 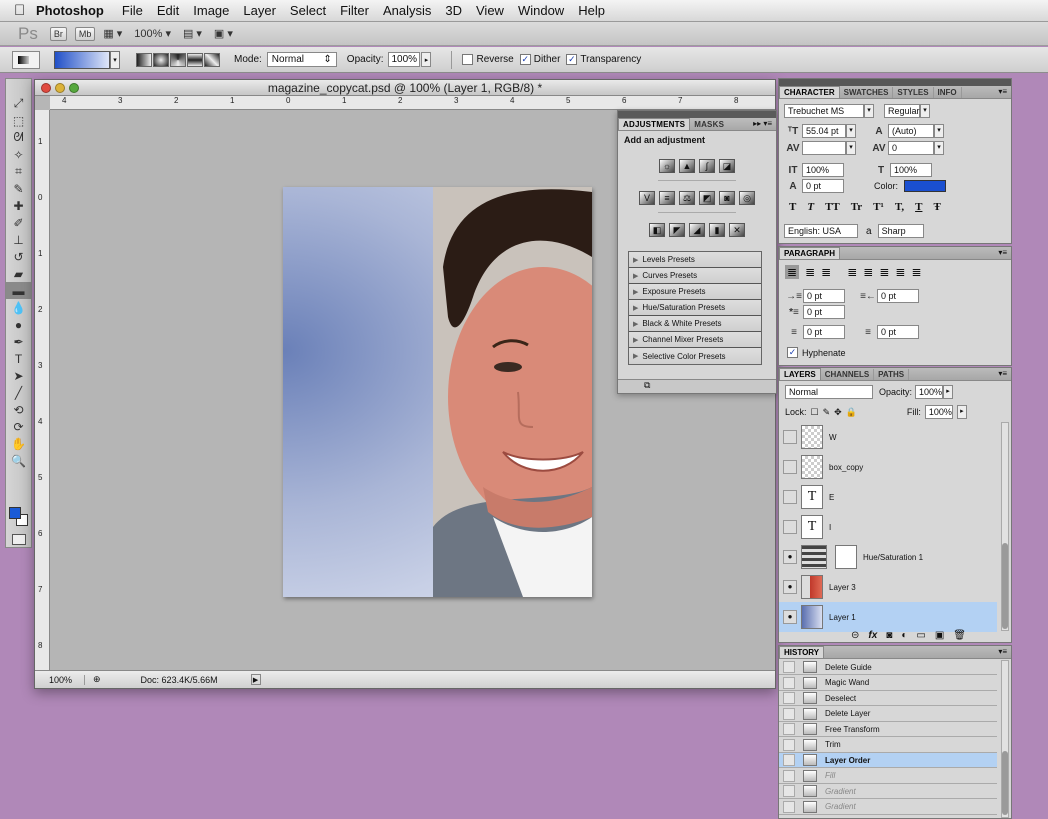 What do you see at coordinates (888, 745) in the screenshot?
I see `history-state: Trim` at bounding box center [888, 745].